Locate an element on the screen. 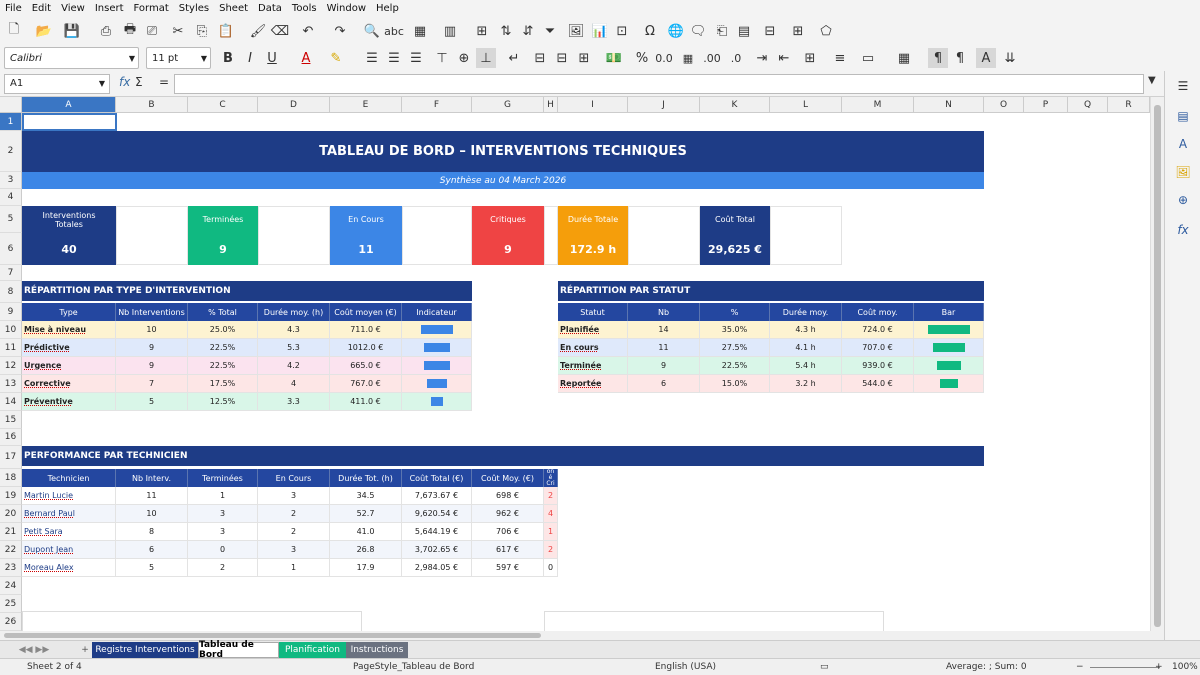  ltr-icon: ¶ is located at coordinates (938, 58).